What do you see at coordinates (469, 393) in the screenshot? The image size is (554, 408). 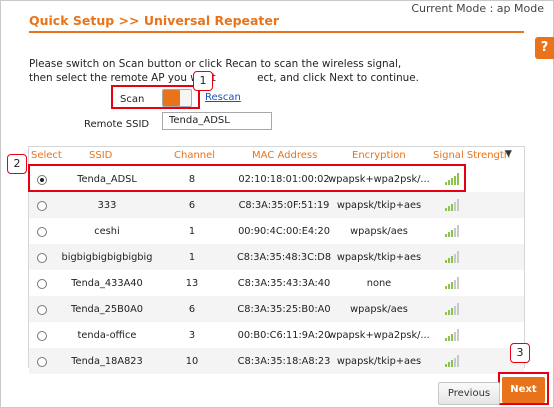 I see `previous-button: Previous` at bounding box center [469, 393].